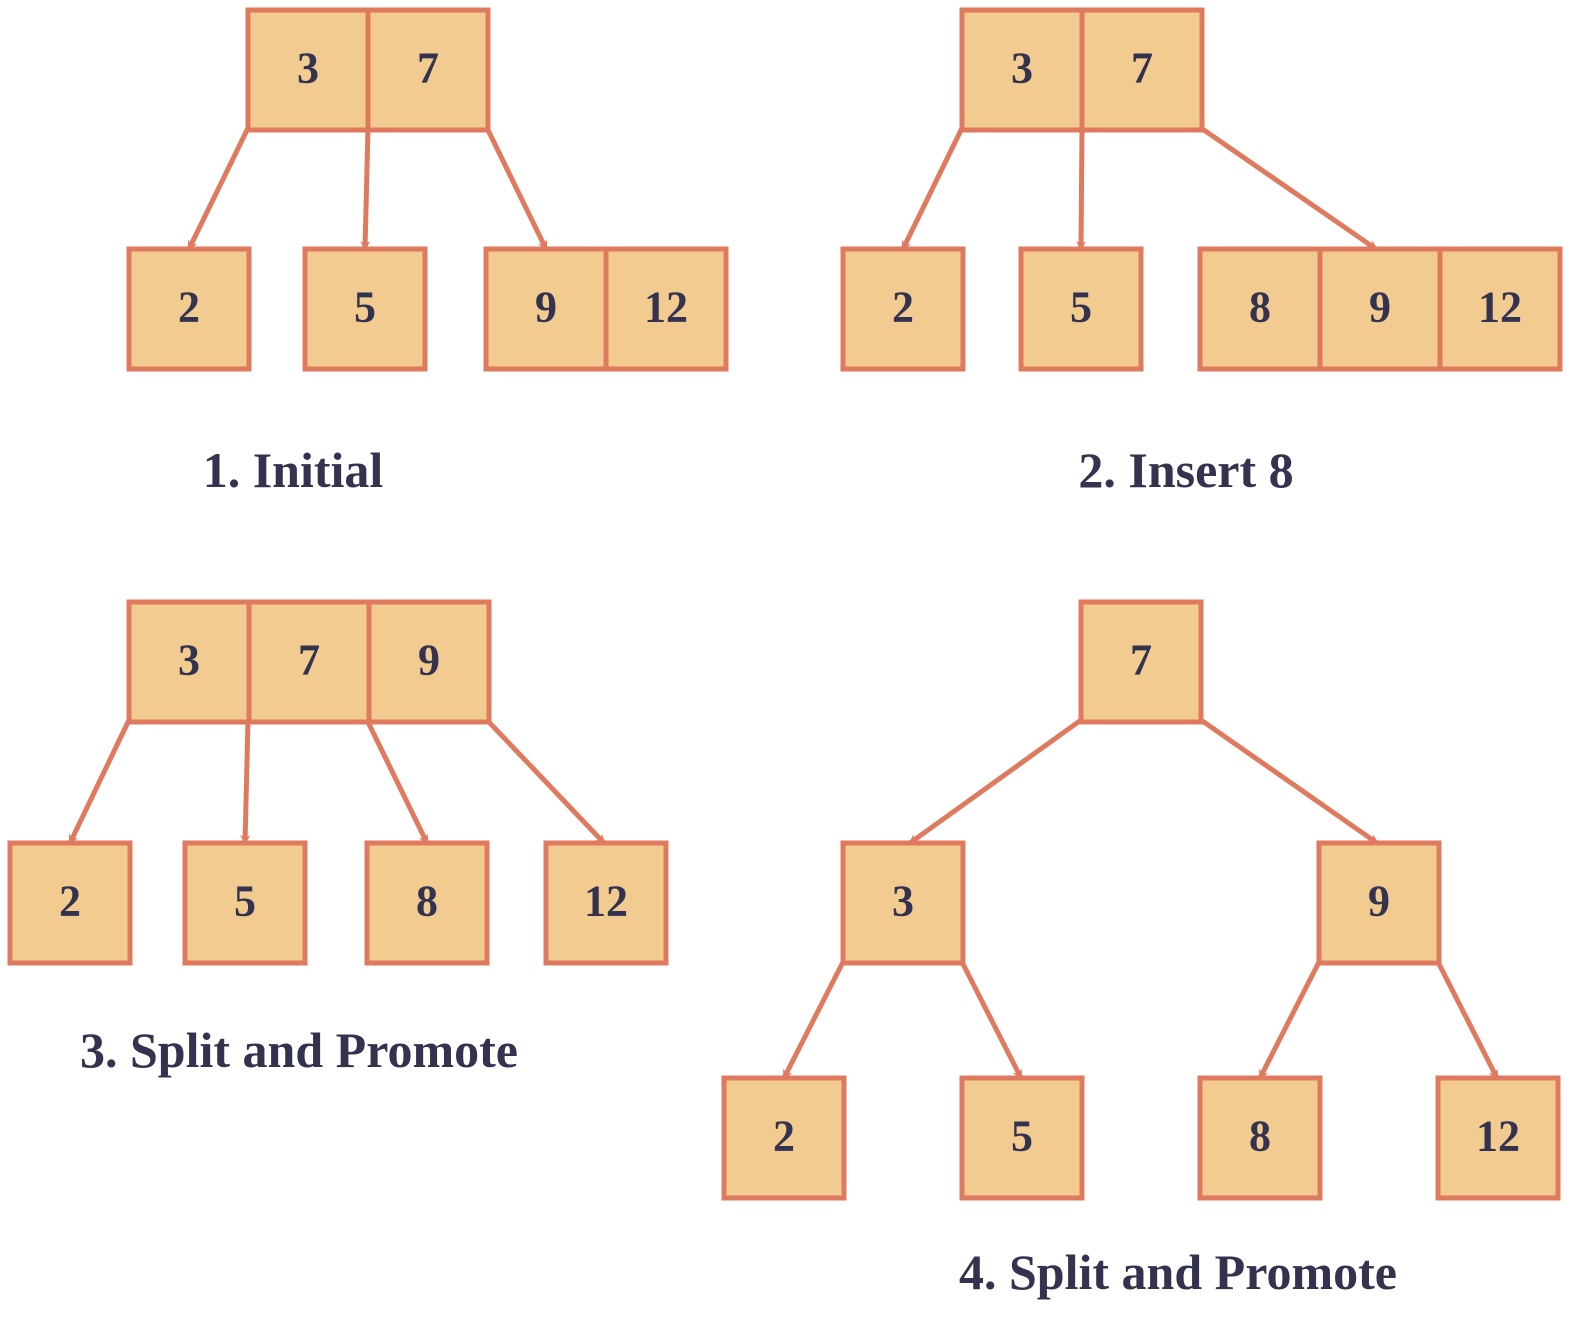 The image size is (1581, 1335). What do you see at coordinates (293, 470) in the screenshot?
I see `panel-caption: 1. Initial` at bounding box center [293, 470].